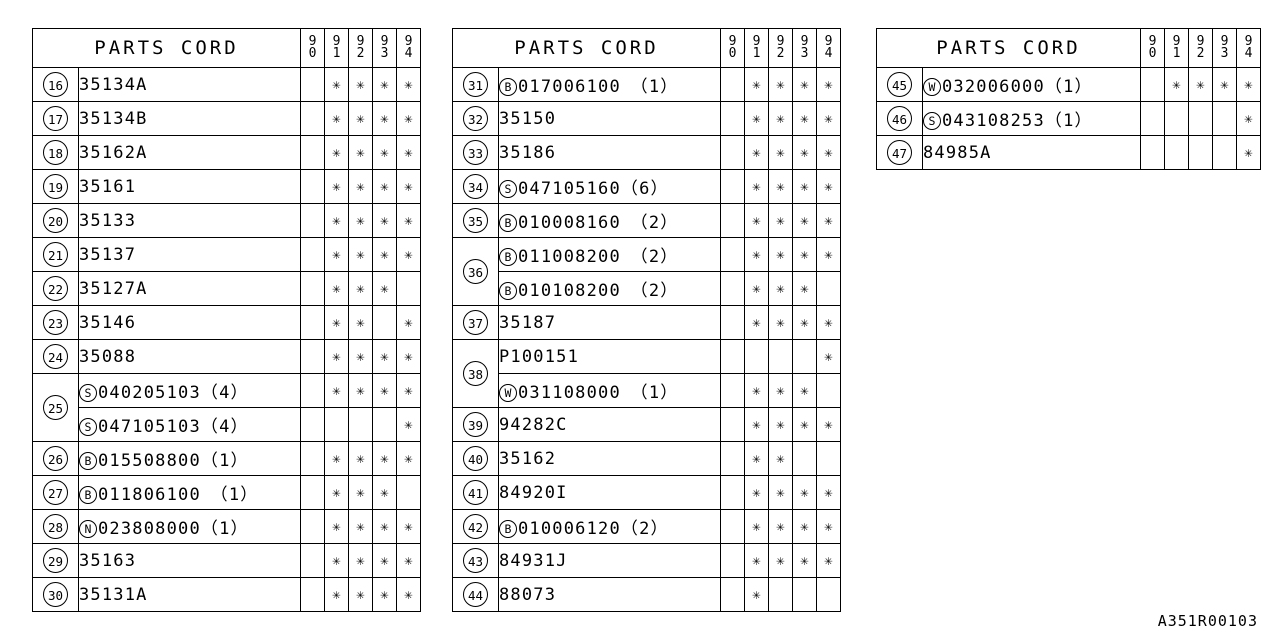 The height and width of the screenshot is (640, 1280). I want to click on year-column-header-93: 93, so click(804, 48).